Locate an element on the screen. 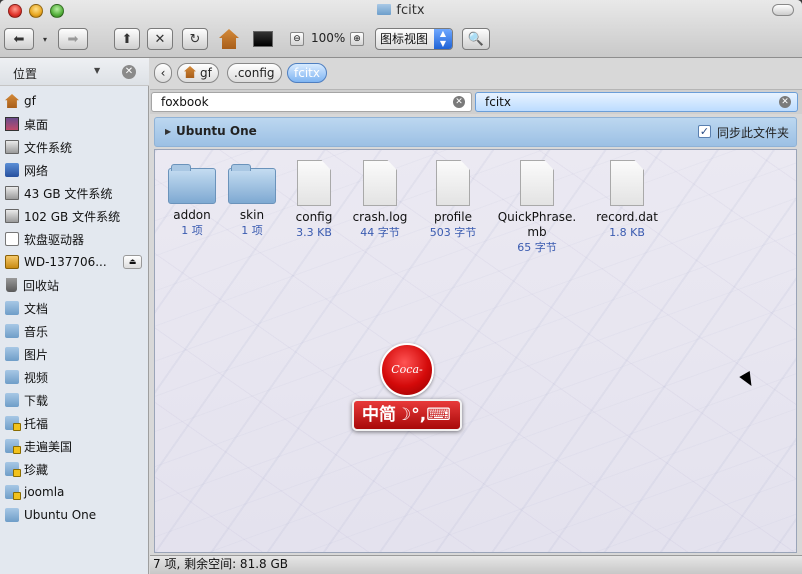 The width and height of the screenshot is (802, 574). computer-button is located at coordinates (263, 39).